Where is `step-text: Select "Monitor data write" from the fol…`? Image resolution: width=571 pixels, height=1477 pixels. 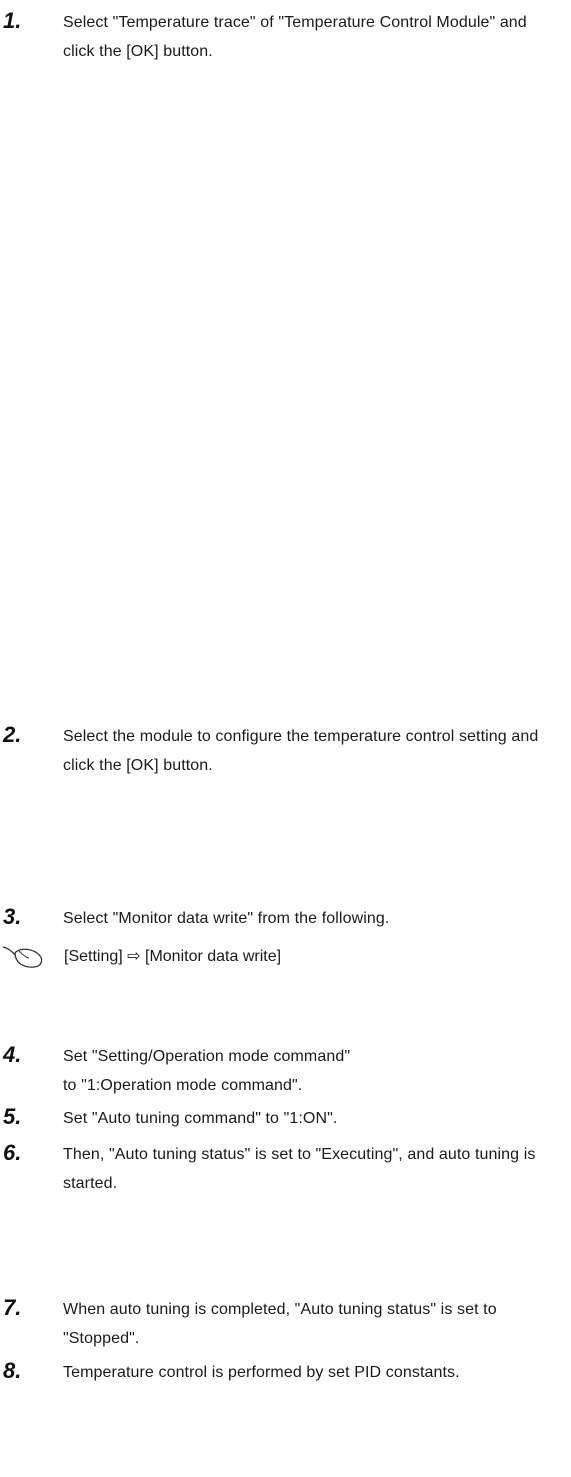 step-text: Select "Monitor data write" from the fol… is located at coordinates (226, 918).